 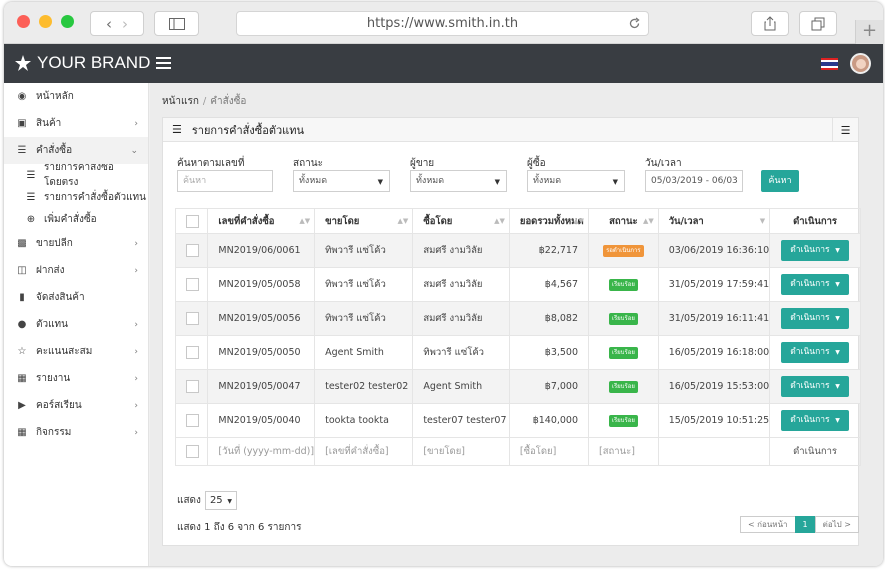 What do you see at coordinates (22, 243) in the screenshot?
I see `basket-icon: ▩` at bounding box center [22, 243].